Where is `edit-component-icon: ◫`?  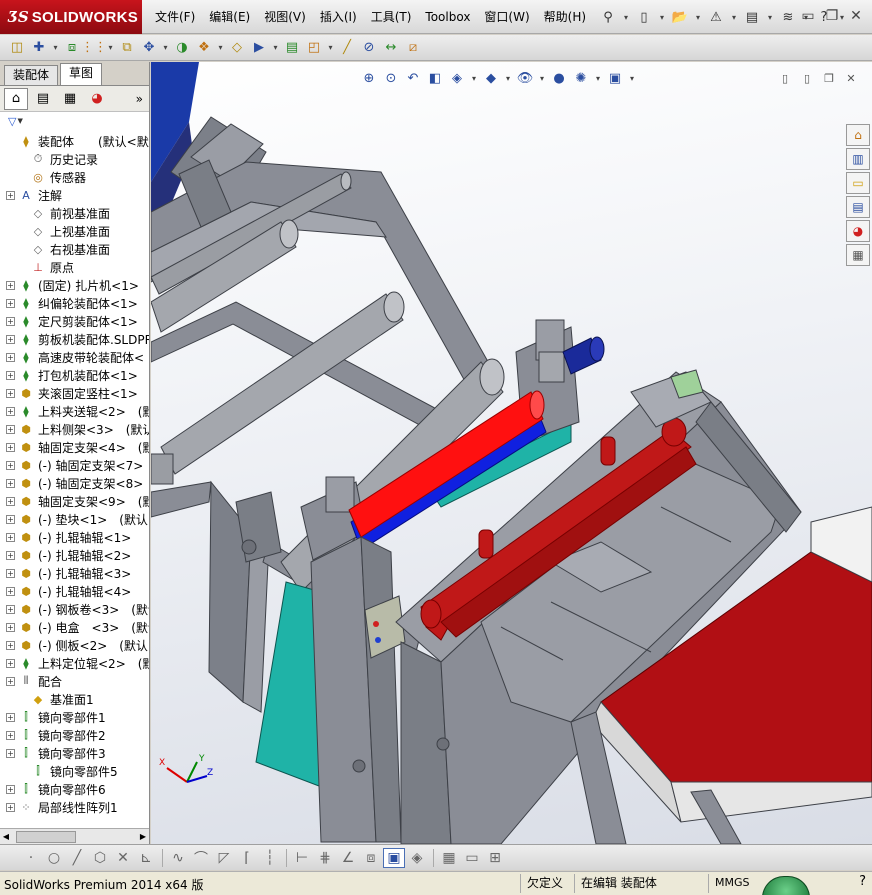 edit-component-icon: ◫ is located at coordinates (17, 48).